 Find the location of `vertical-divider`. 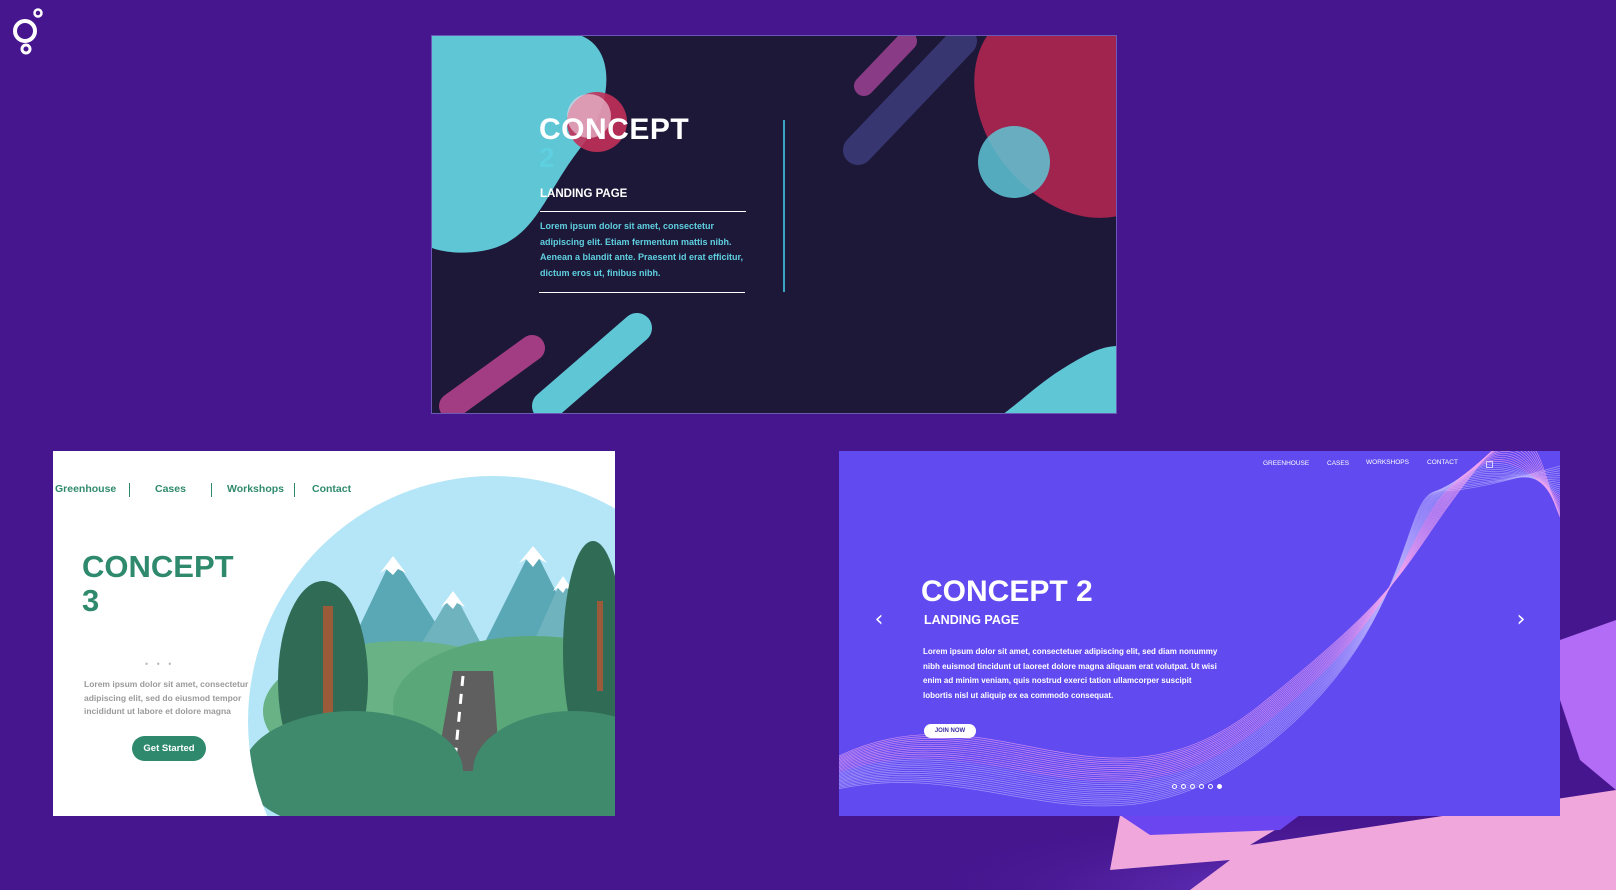

vertical-divider is located at coordinates (784, 206).